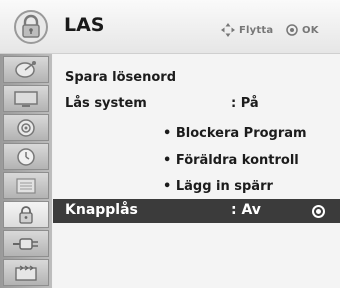 The image size is (340, 288). Describe the element at coordinates (84, 25) in the screenshot. I see `page-title: LAS` at that location.